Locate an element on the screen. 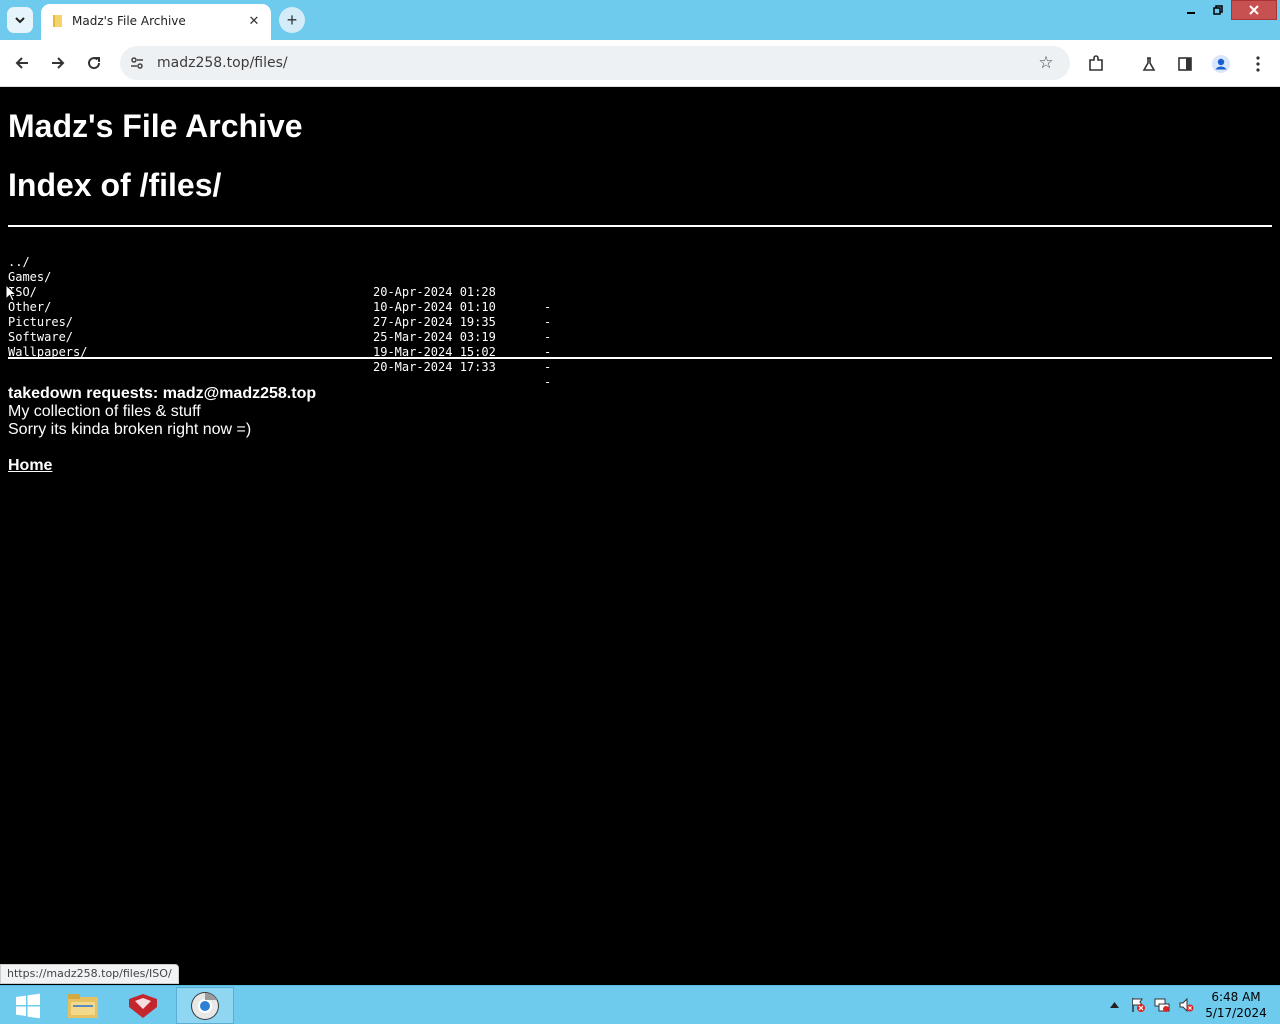 The image size is (1280, 1024). taskbar-file-explorer is located at coordinates (82, 1005).